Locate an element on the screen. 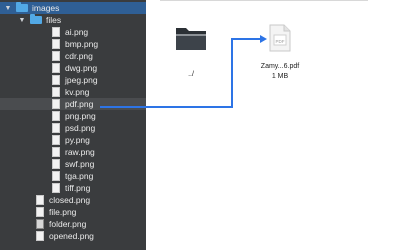 Image resolution: width=404 pixels, height=250 pixels. parent-folder-label: ../ is located at coordinates (191, 74).